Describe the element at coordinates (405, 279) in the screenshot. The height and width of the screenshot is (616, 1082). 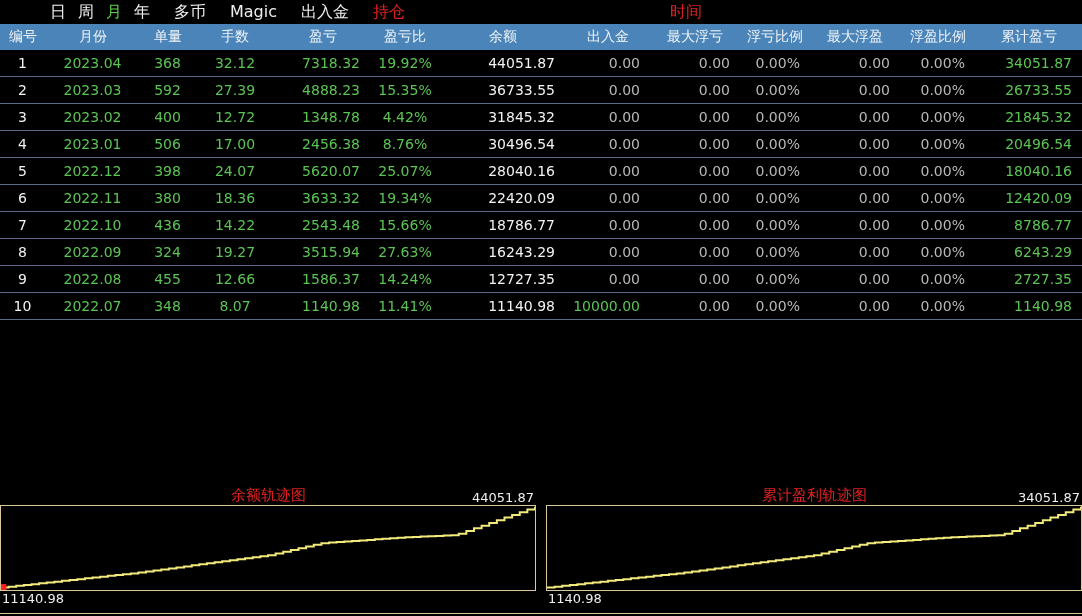
I see `table-cell-text: 14.24%` at that location.